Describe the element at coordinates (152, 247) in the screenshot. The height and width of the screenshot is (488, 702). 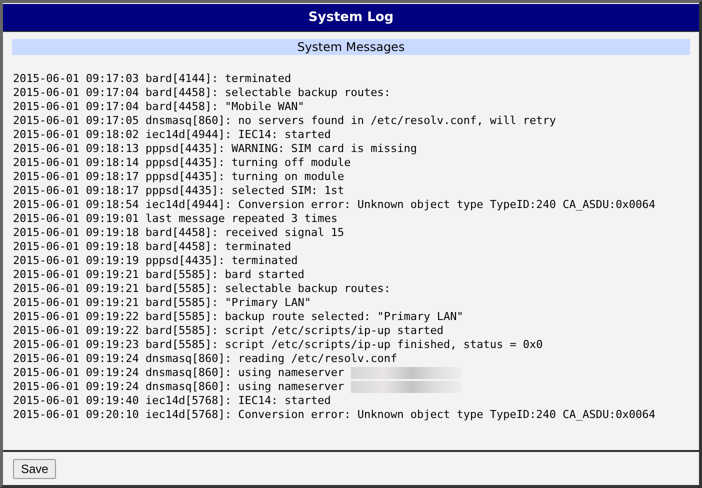
I see `log-line: 2015-06-01 09:19:18 bard[4458]: terminated` at that location.